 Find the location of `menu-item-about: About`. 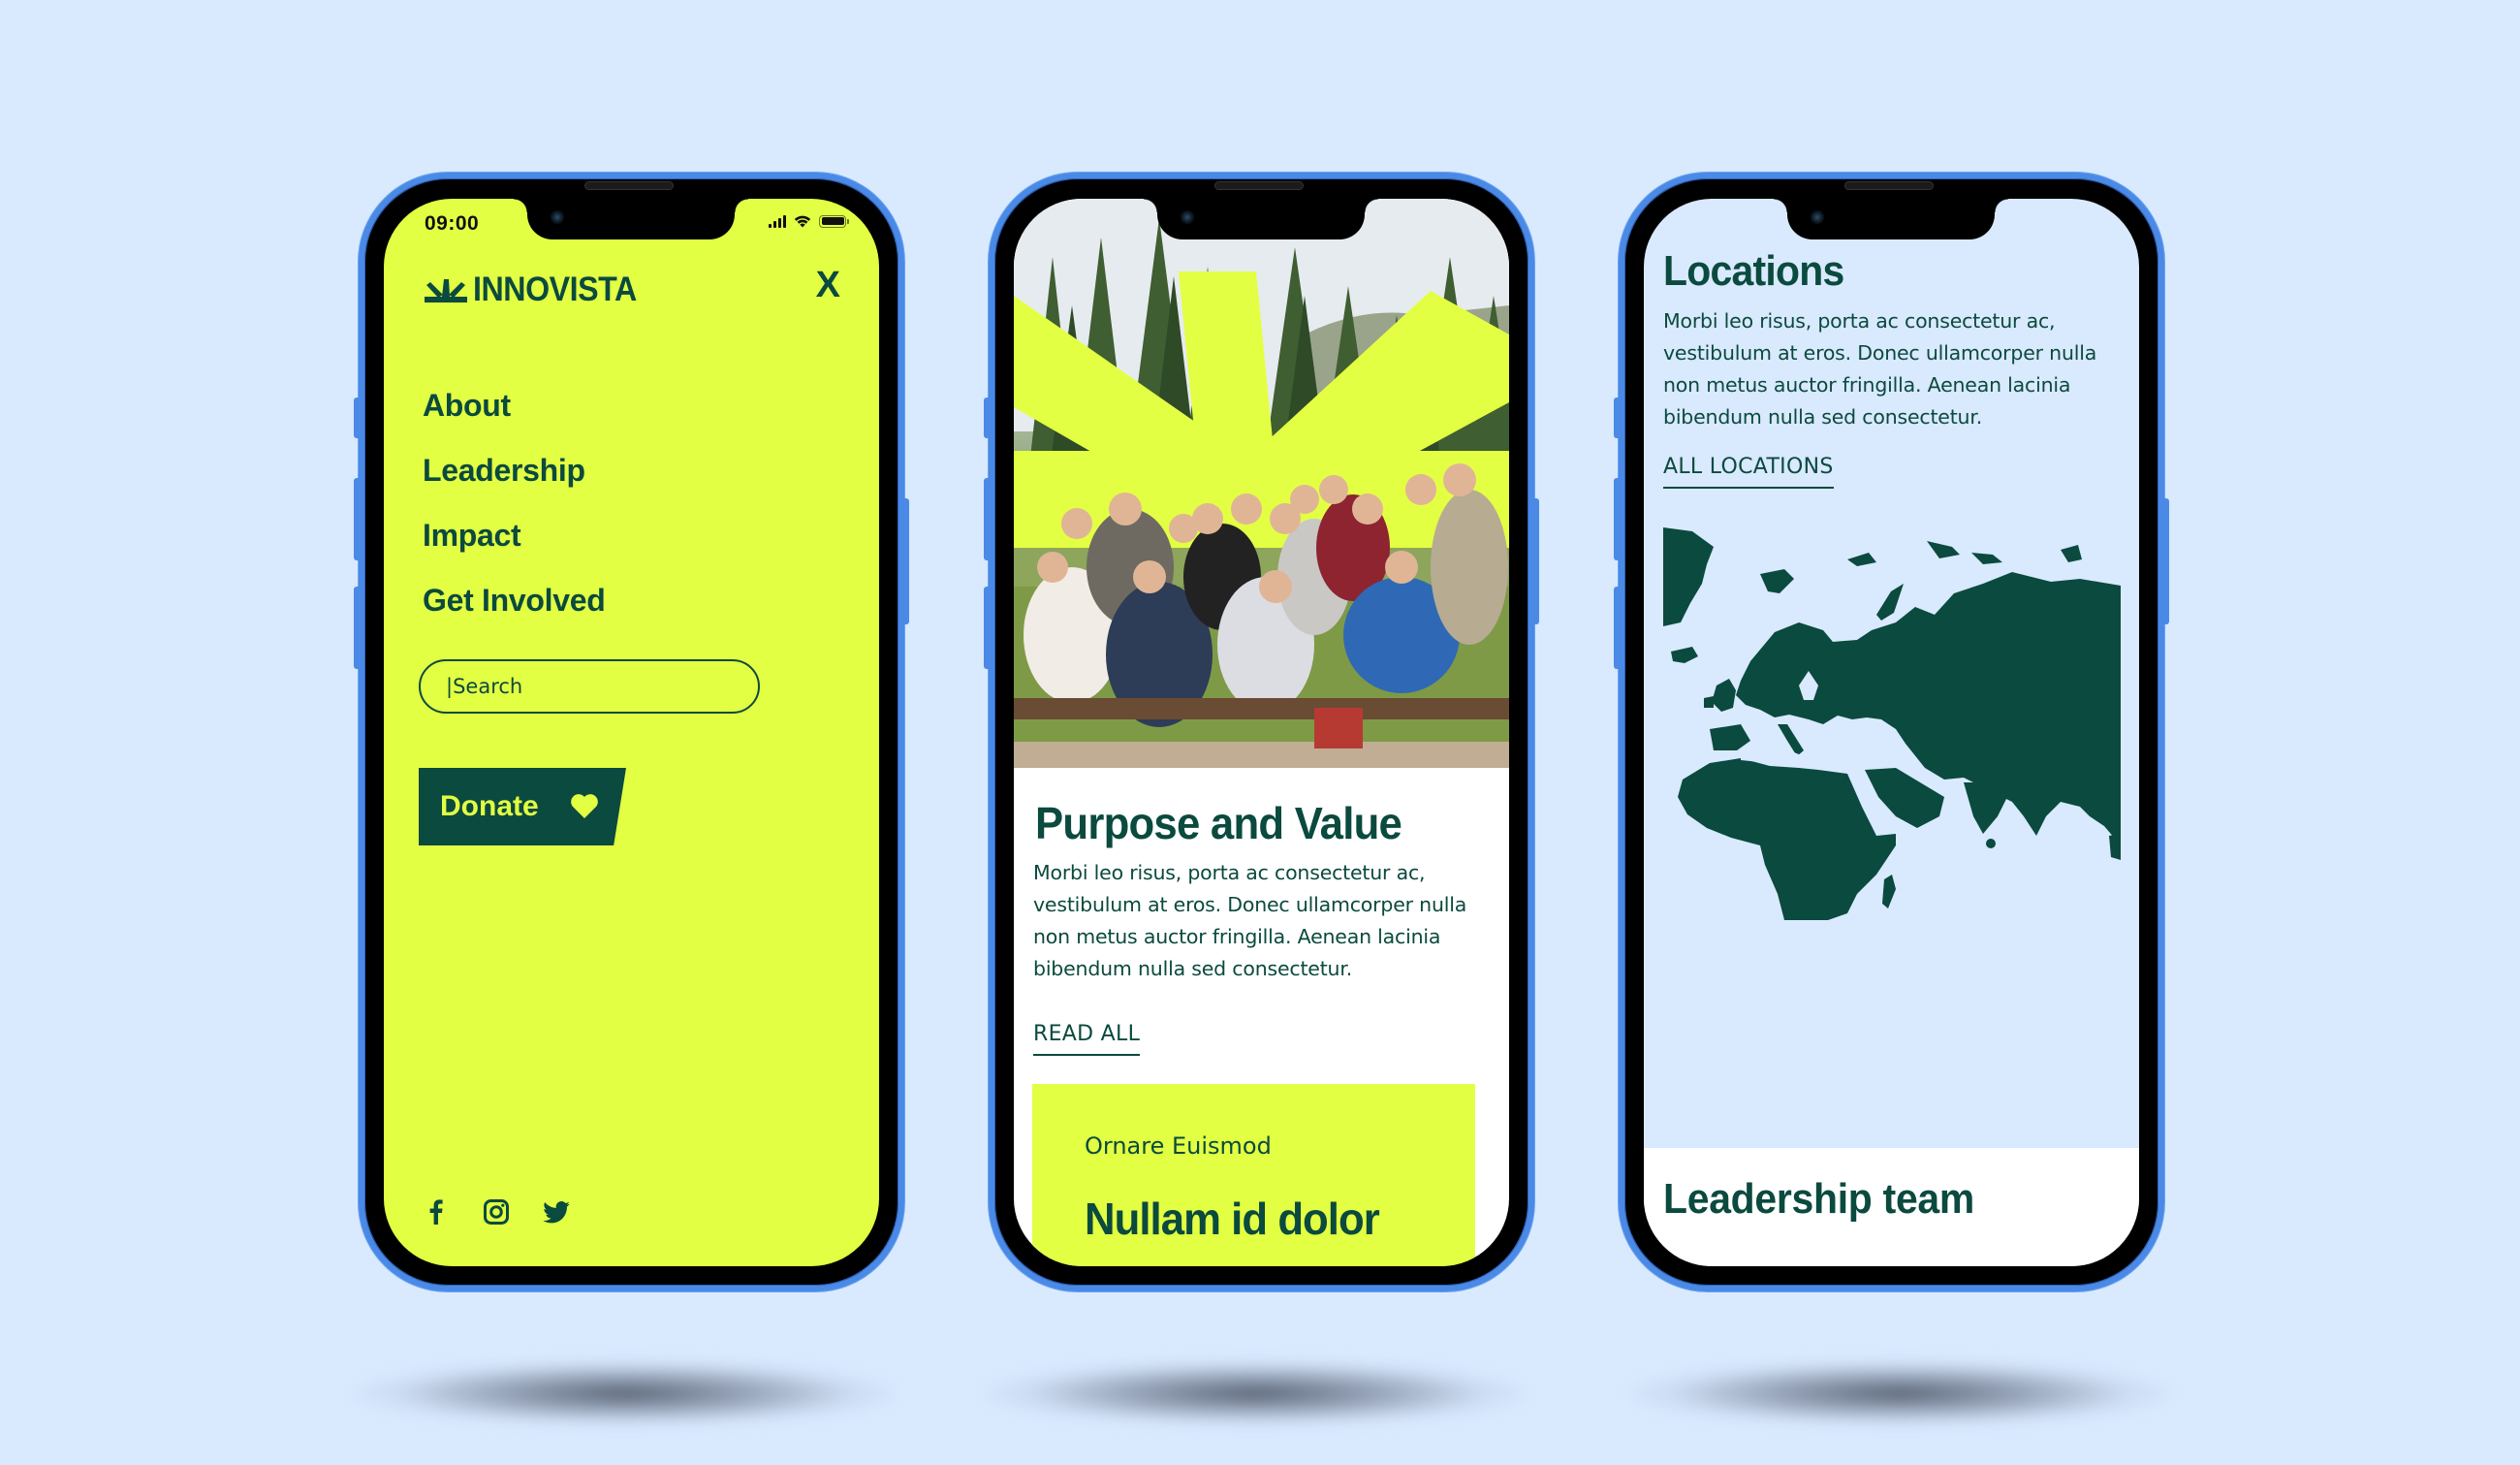

menu-item-about: About is located at coordinates (514, 405).